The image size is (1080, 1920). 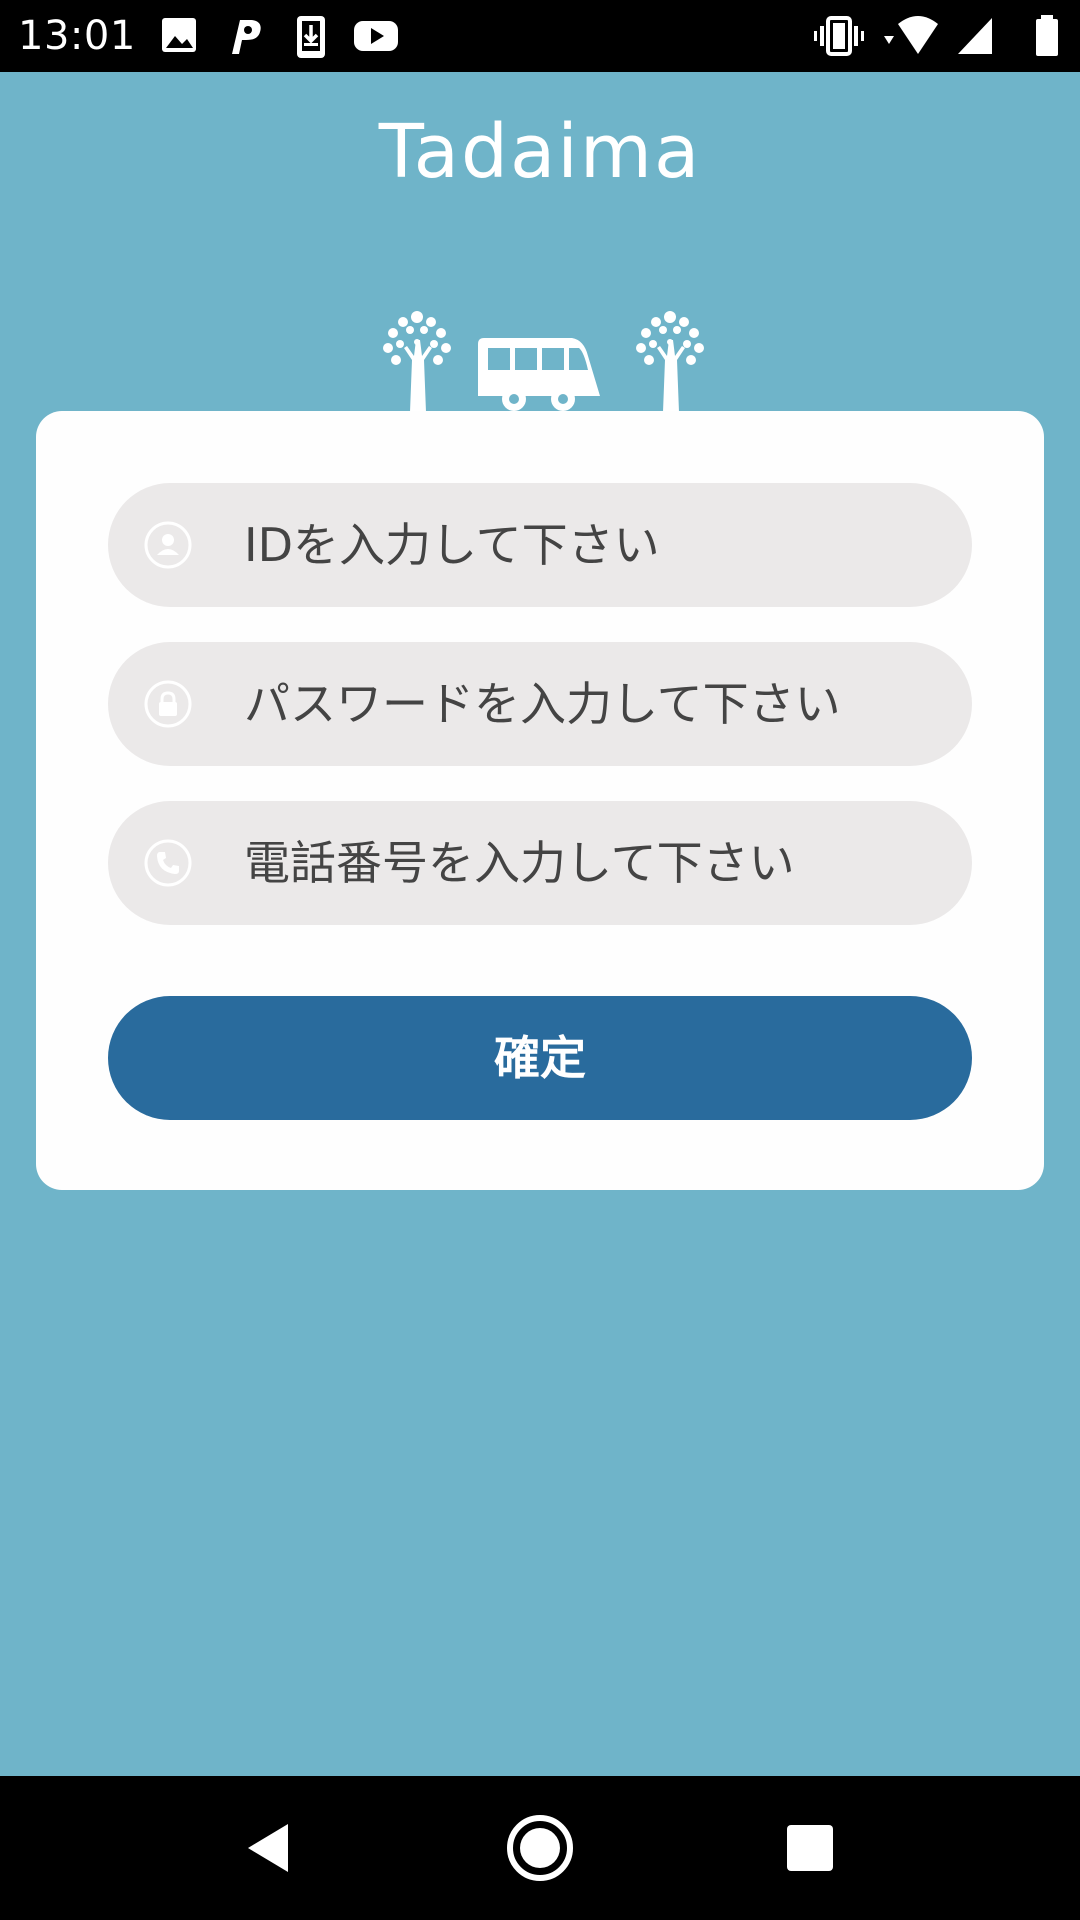 I want to click on password-field: パスワードを入力して下さい, so click(x=540, y=704).